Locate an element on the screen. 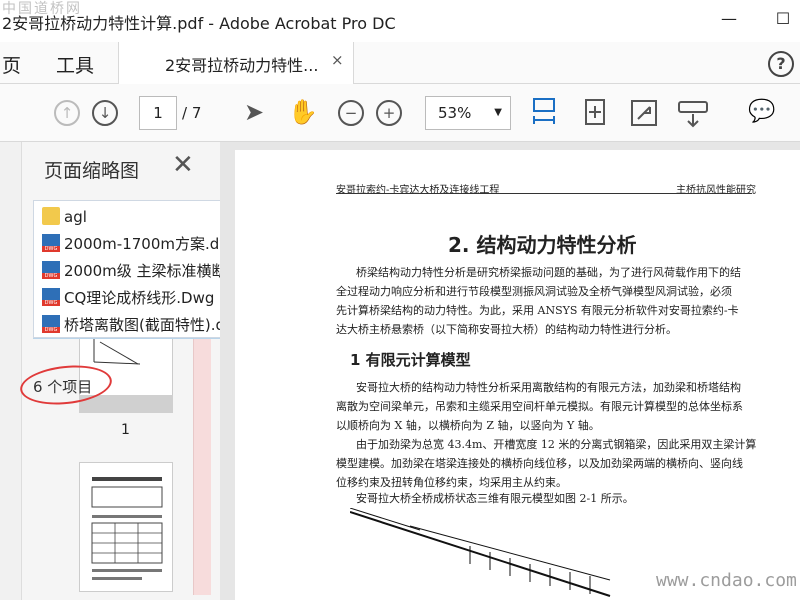 The height and width of the screenshot is (600, 800). paragraph-line: 桥梁结构动力特性分析是研究桥梁振动问题的基础，为了进行风荷载作用下的结 is located at coordinates (548, 272).